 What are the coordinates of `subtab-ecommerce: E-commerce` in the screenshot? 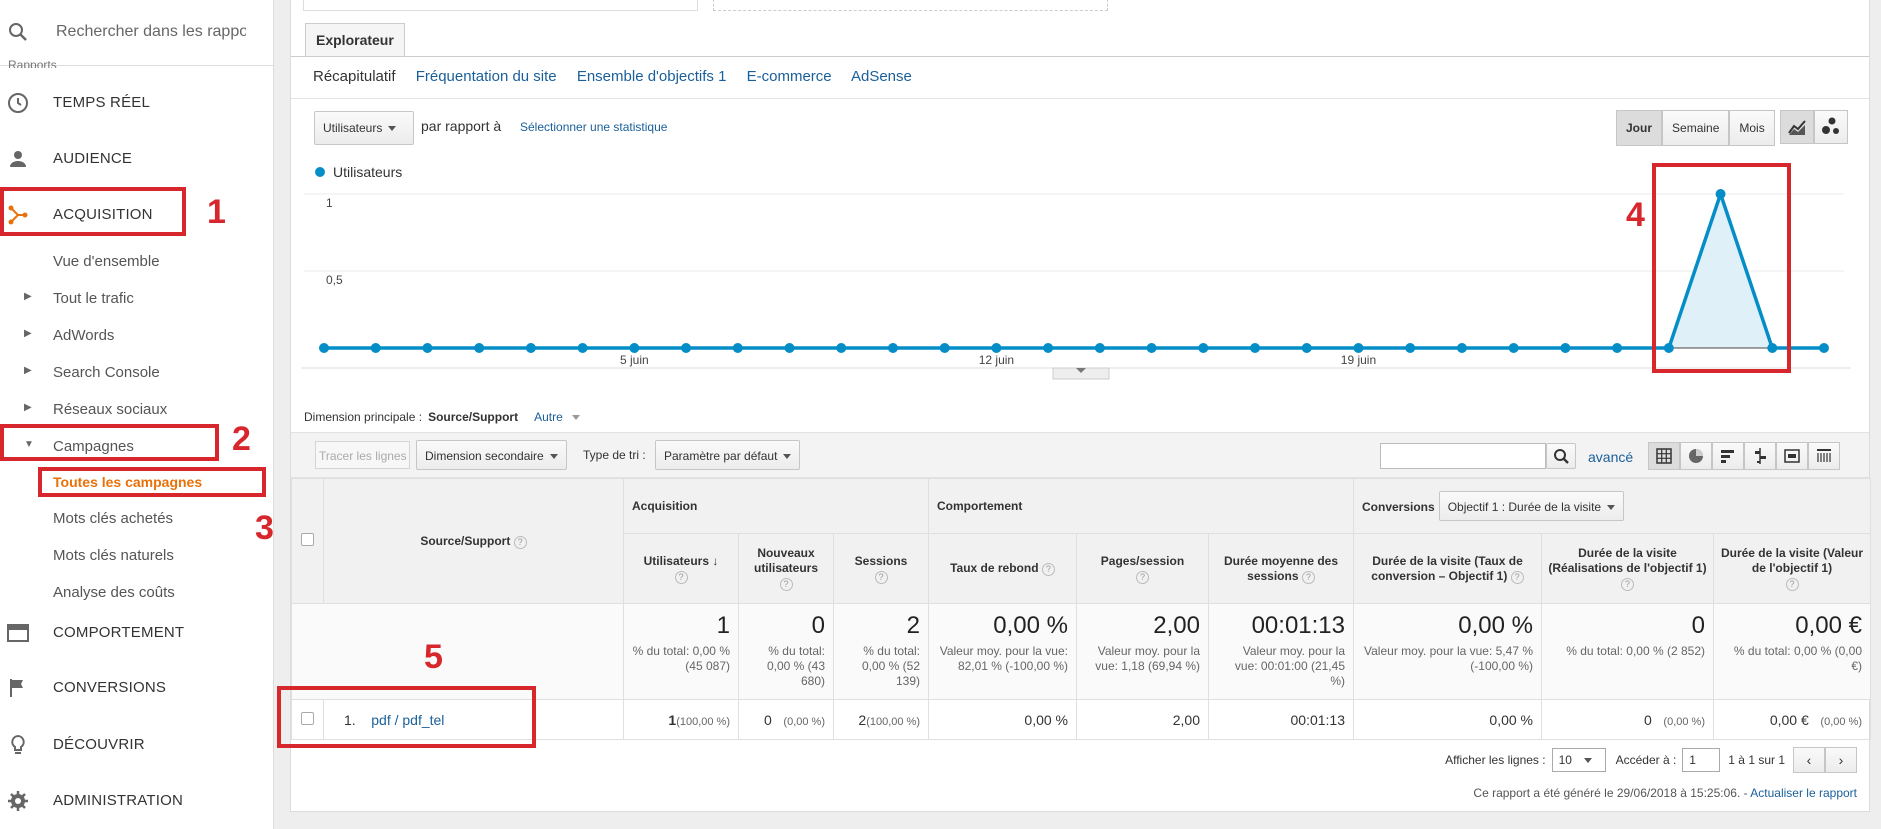 It's located at (789, 76).